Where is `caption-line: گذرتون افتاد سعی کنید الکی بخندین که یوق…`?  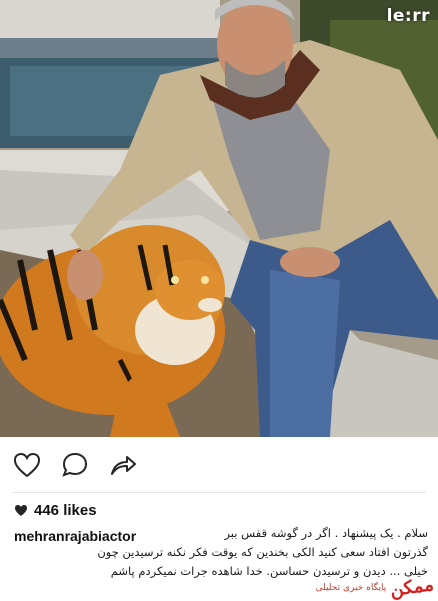 caption-line: گذرتون افتاد سعی کنید الکی بخندین که یوق… is located at coordinates (262, 552).